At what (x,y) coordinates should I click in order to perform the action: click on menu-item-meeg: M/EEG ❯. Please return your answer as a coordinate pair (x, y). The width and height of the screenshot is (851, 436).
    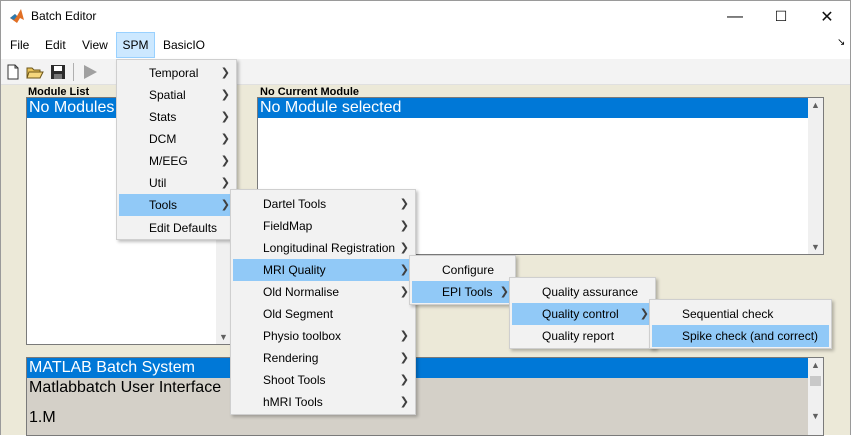
    Looking at the image, I should click on (176, 161).